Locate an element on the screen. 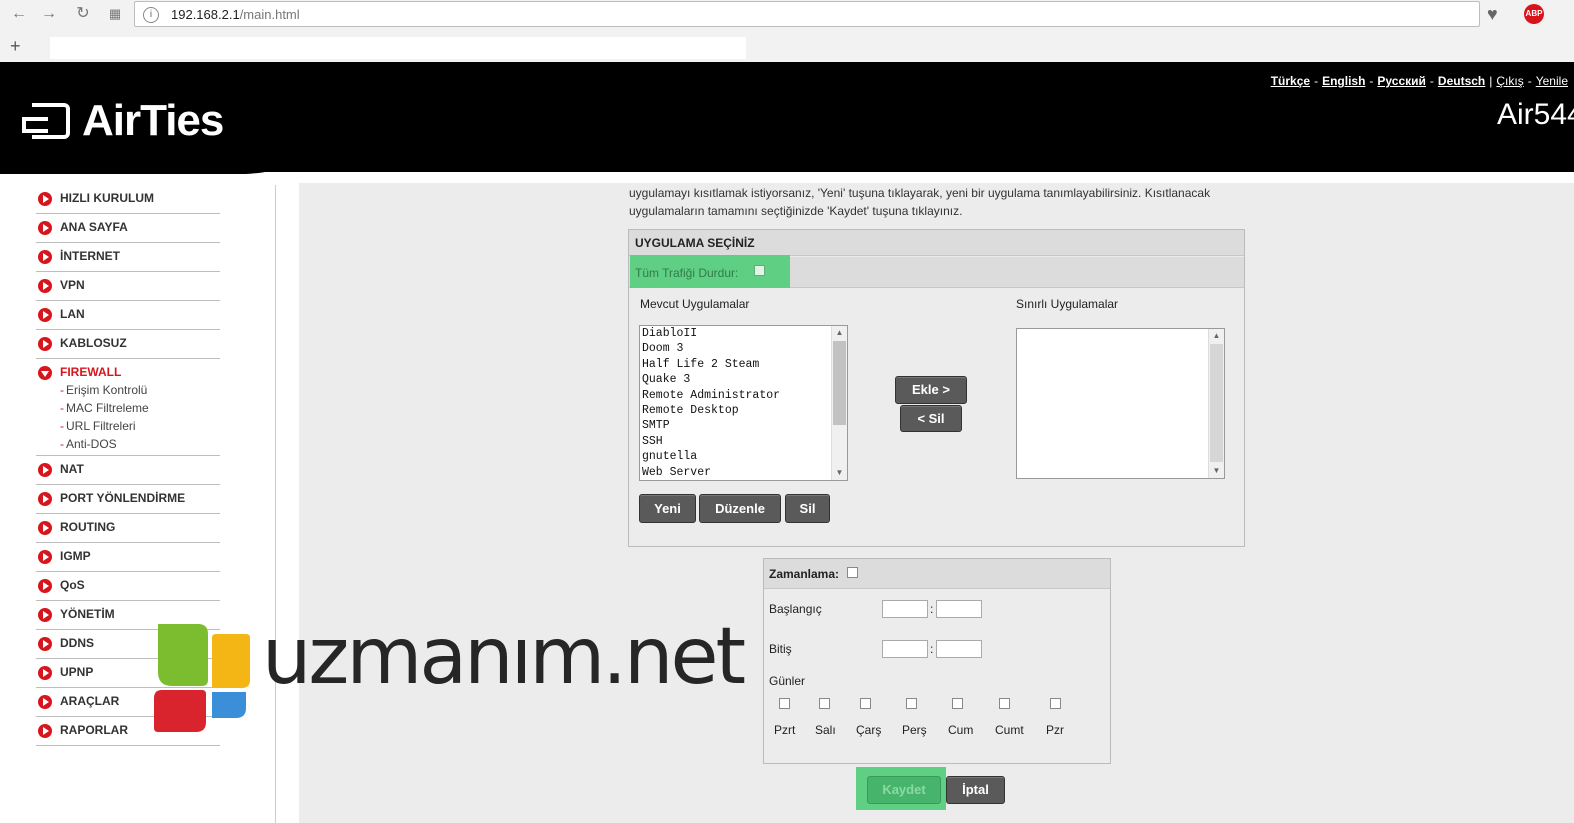 This screenshot has width=1574, height=823. cancel-button: İptal is located at coordinates (975, 790).